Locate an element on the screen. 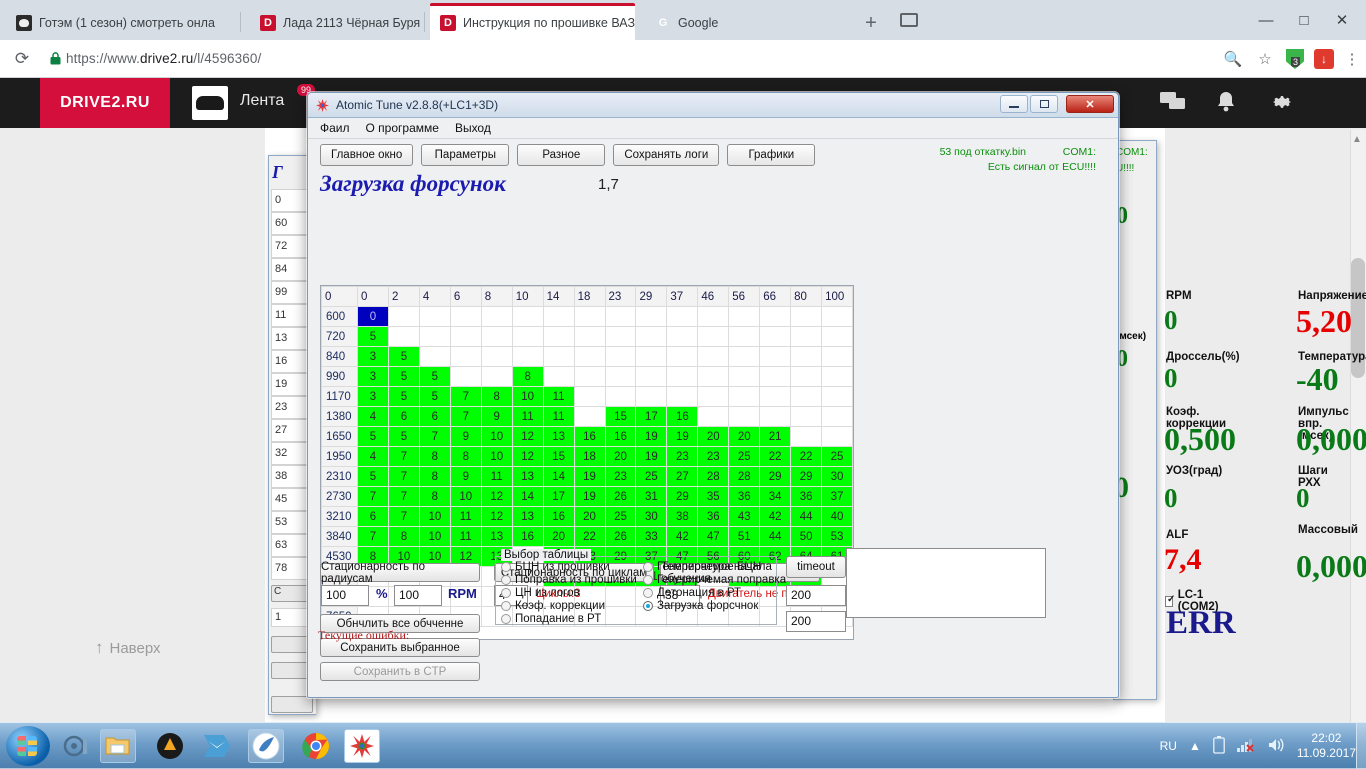  show-desktop-button is located at coordinates (1361, 746).